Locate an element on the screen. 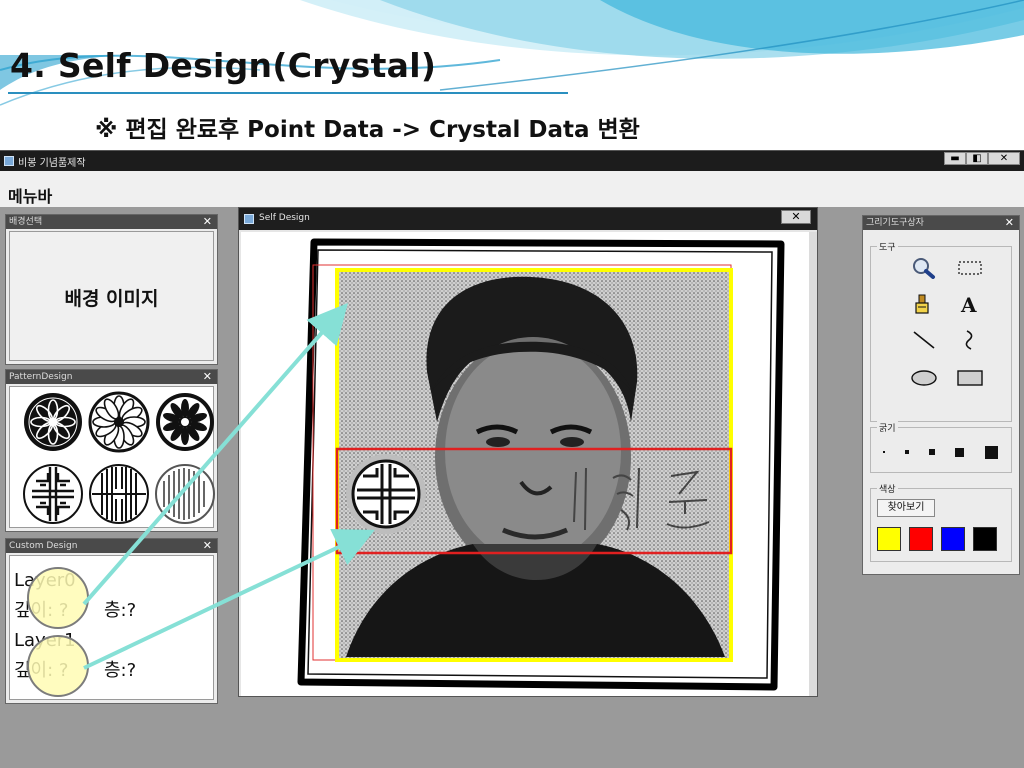 This screenshot has height=768, width=1024. annotation-arrows is located at coordinates (228, 486).